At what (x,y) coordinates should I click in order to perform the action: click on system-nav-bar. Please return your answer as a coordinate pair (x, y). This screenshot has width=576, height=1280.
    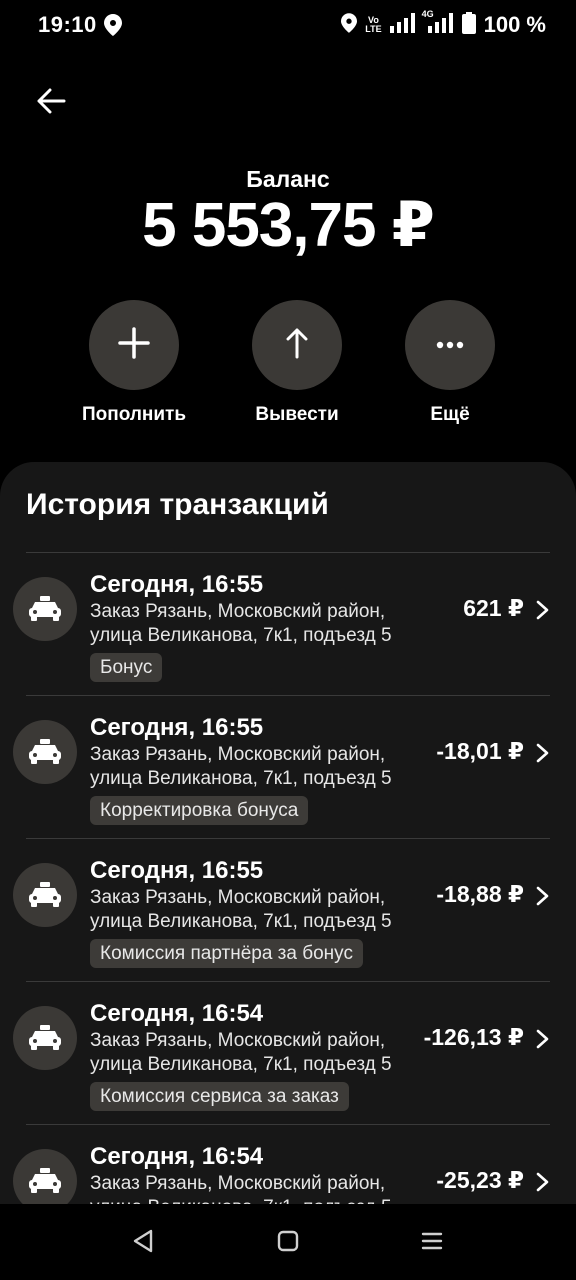
    Looking at the image, I should click on (288, 1242).